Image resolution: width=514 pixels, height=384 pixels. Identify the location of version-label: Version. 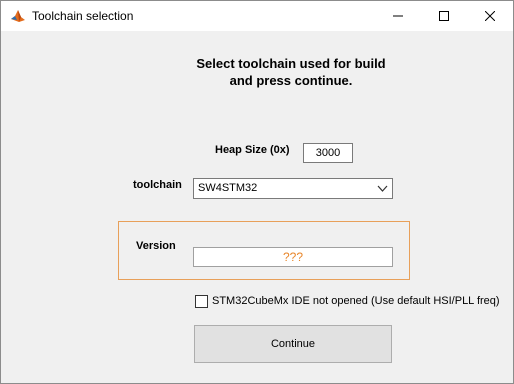
(156, 246).